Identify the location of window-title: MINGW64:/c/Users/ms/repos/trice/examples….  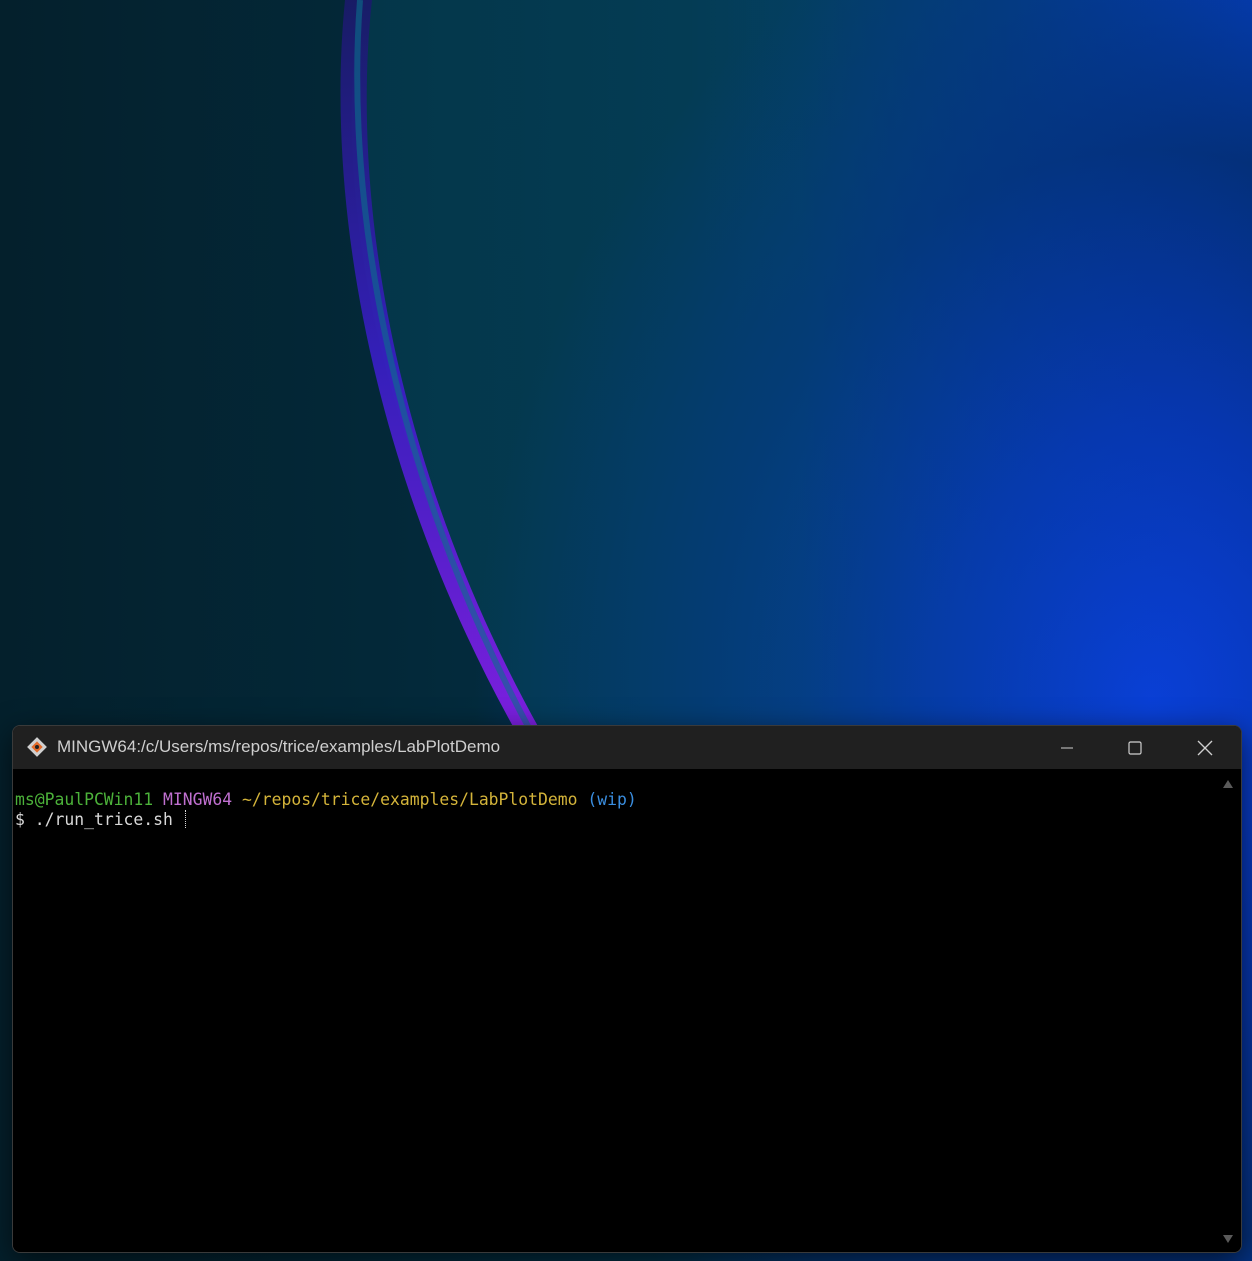
(279, 746).